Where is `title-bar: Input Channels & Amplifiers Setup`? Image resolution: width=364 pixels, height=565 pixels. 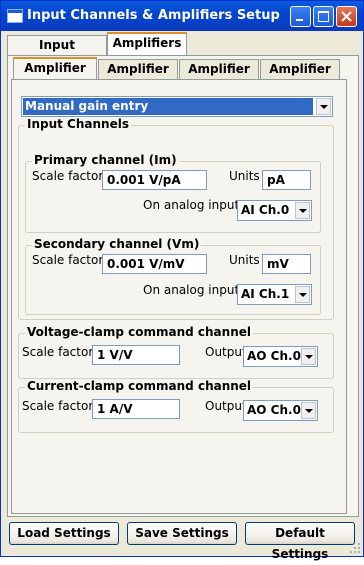
title-bar: Input Channels & Amplifiers Setup is located at coordinates (182, 16).